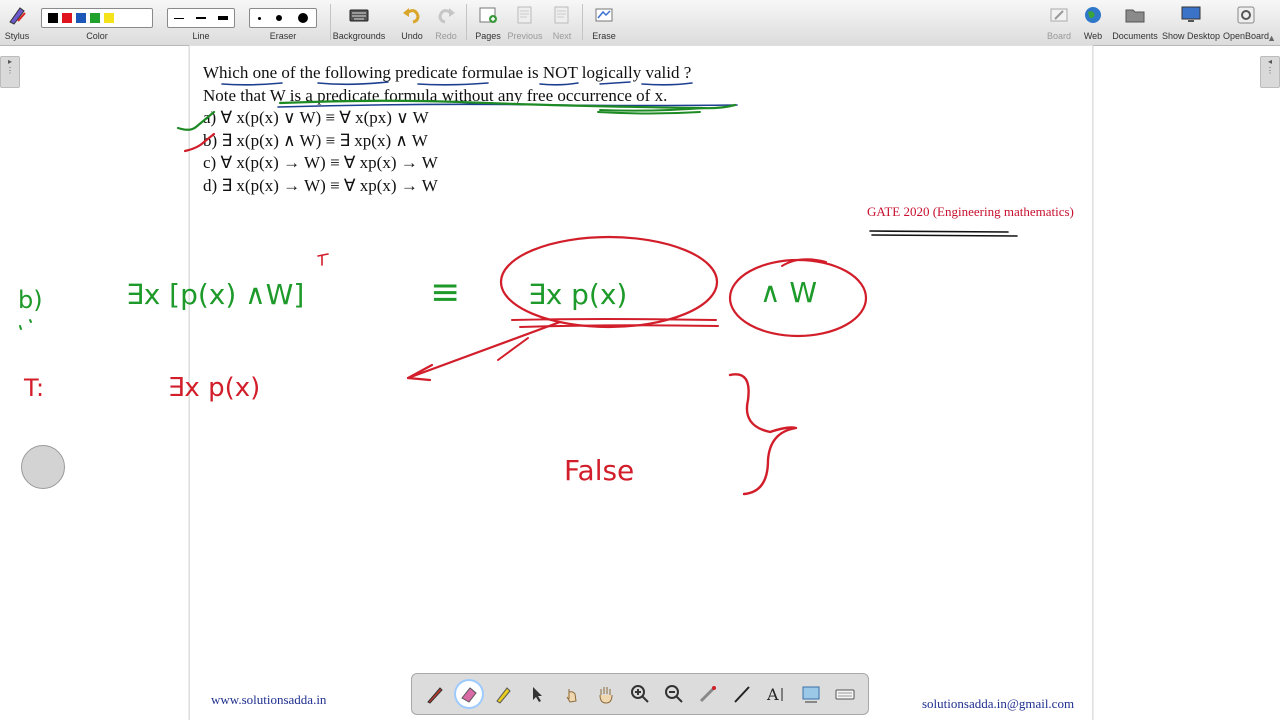  Describe the element at coordinates (503, 694) in the screenshot. I see `highlighter-tool-icon` at that location.